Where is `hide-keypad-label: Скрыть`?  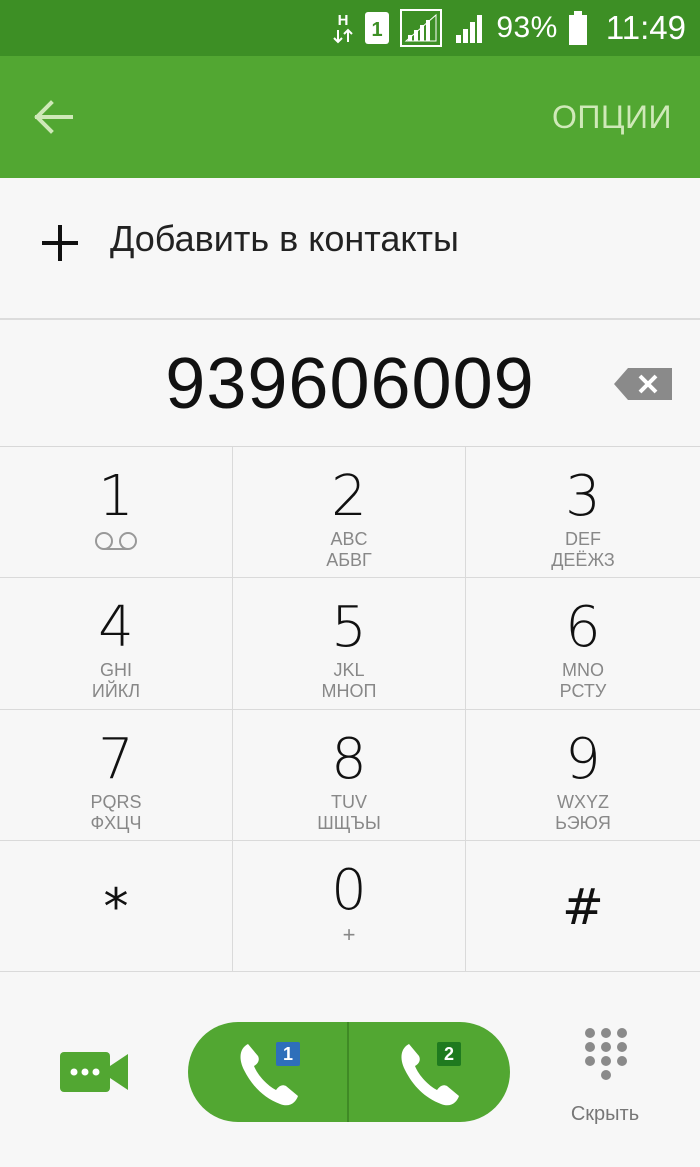
hide-keypad-label: Скрыть is located at coordinates (605, 1114).